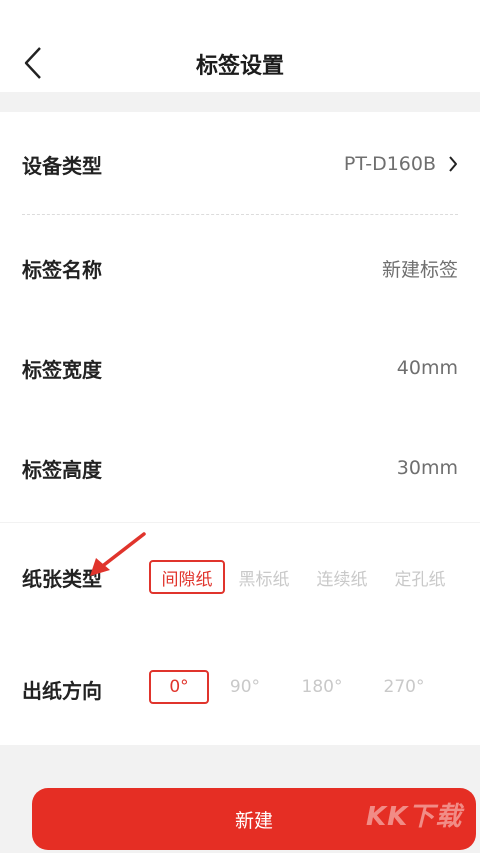 This screenshot has height=853, width=480. Describe the element at coordinates (240, 268) in the screenshot. I see `label-name-row: 标签名称 新建标签` at that location.